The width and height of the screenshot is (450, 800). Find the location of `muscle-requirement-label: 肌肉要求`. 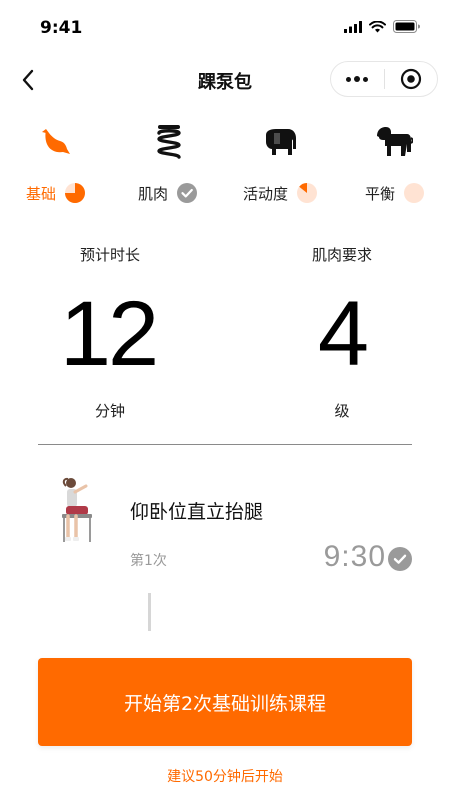

muscle-requirement-label: 肌肉要求 is located at coordinates (341, 255).